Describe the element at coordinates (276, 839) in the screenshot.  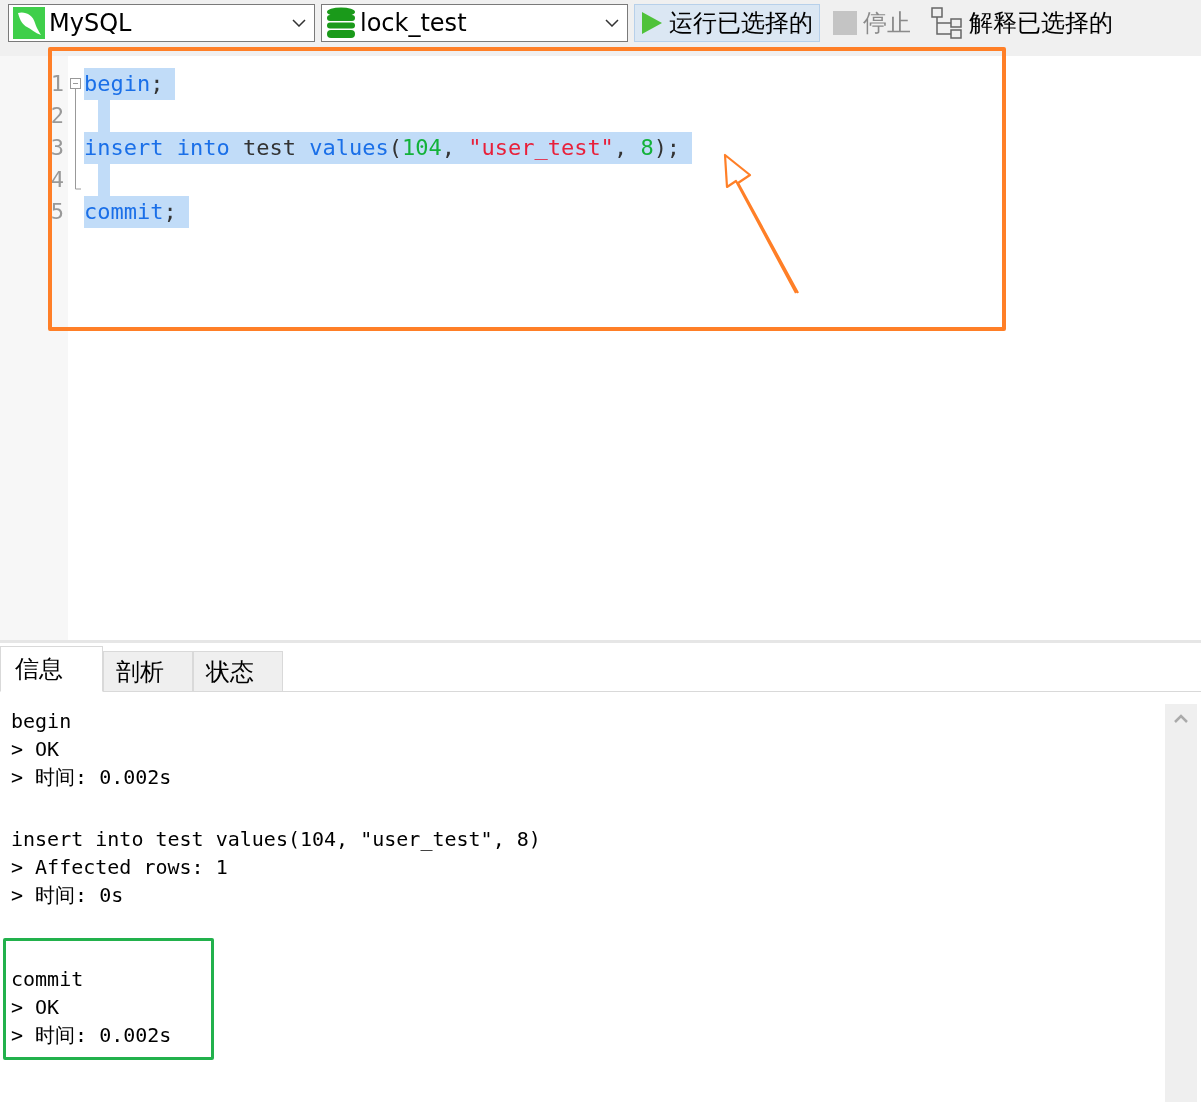
I see `log-line: insert into test values(104, "user_test", 8)` at that location.